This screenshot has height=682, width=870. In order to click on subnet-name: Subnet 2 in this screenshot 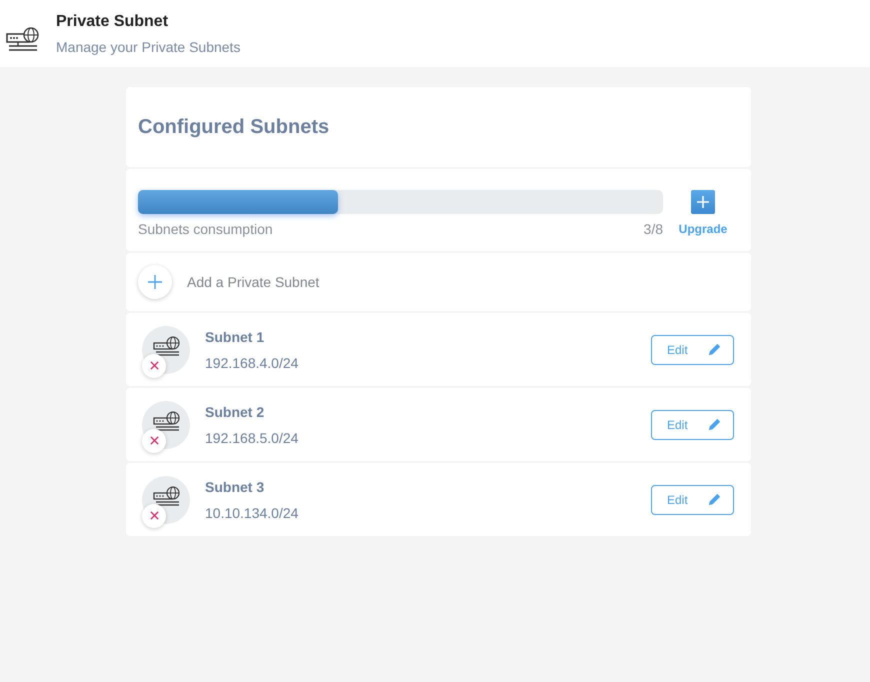, I will do `click(235, 412)`.